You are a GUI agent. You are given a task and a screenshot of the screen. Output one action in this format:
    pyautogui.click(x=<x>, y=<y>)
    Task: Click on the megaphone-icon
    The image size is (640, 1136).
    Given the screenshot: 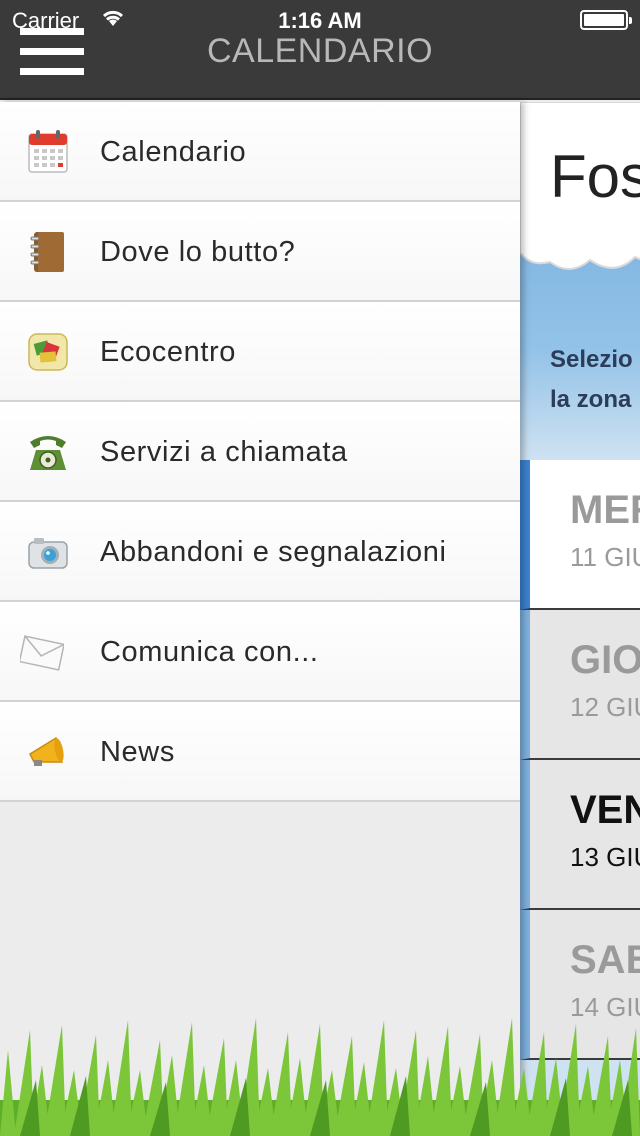 What is the action you would take?
    pyautogui.click(x=46, y=751)
    